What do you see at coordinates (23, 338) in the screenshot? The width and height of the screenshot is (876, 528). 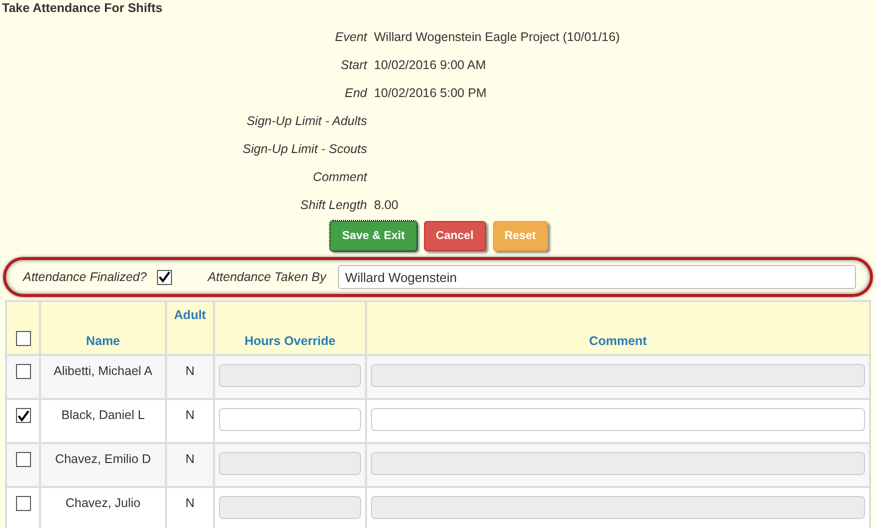 I see `select-all-checkbox` at bounding box center [23, 338].